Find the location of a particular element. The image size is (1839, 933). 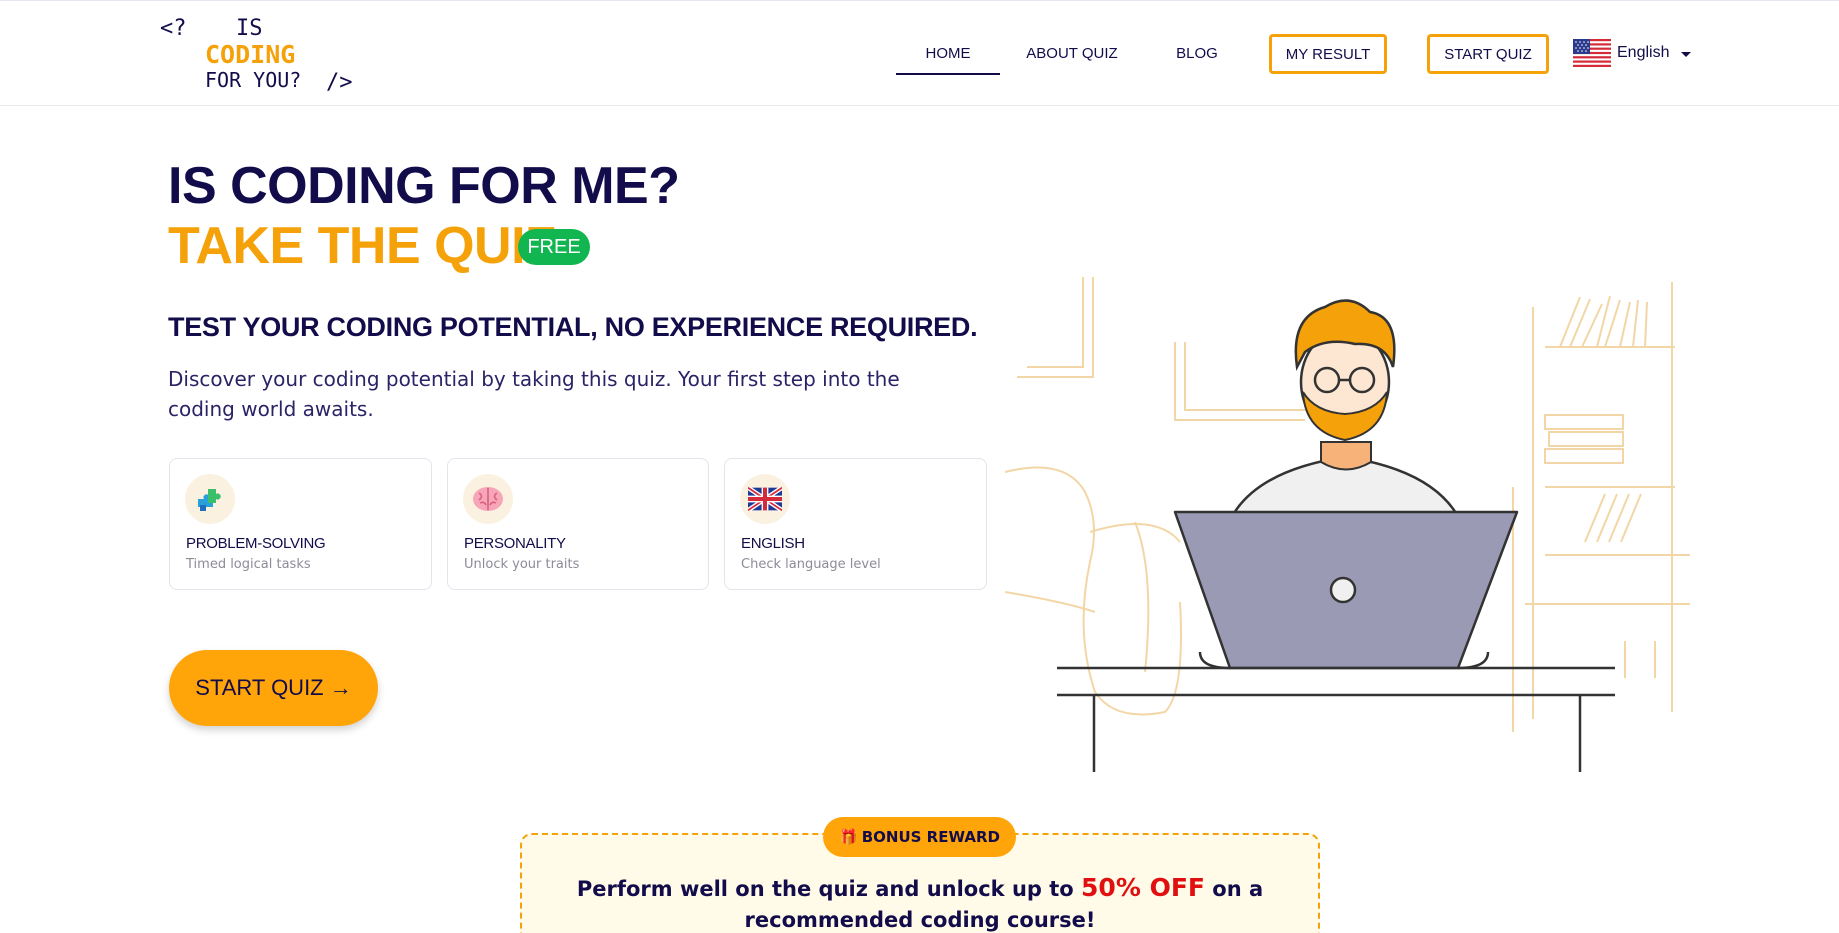

hero-subtitle: TAKE THE QUIZ is located at coordinates (362, 246).